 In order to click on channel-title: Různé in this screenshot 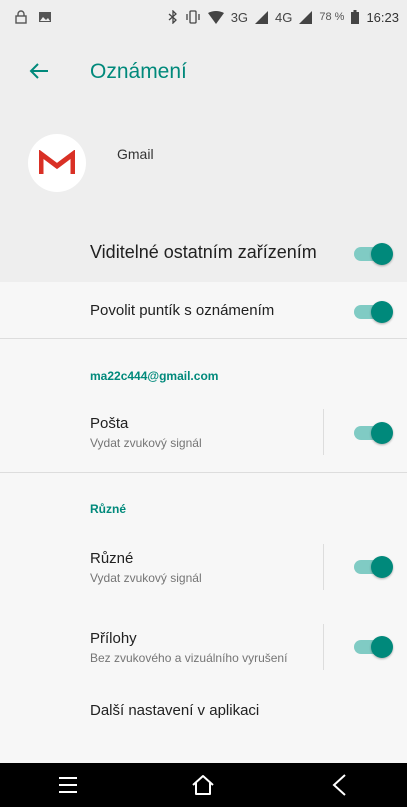, I will do `click(112, 558)`.